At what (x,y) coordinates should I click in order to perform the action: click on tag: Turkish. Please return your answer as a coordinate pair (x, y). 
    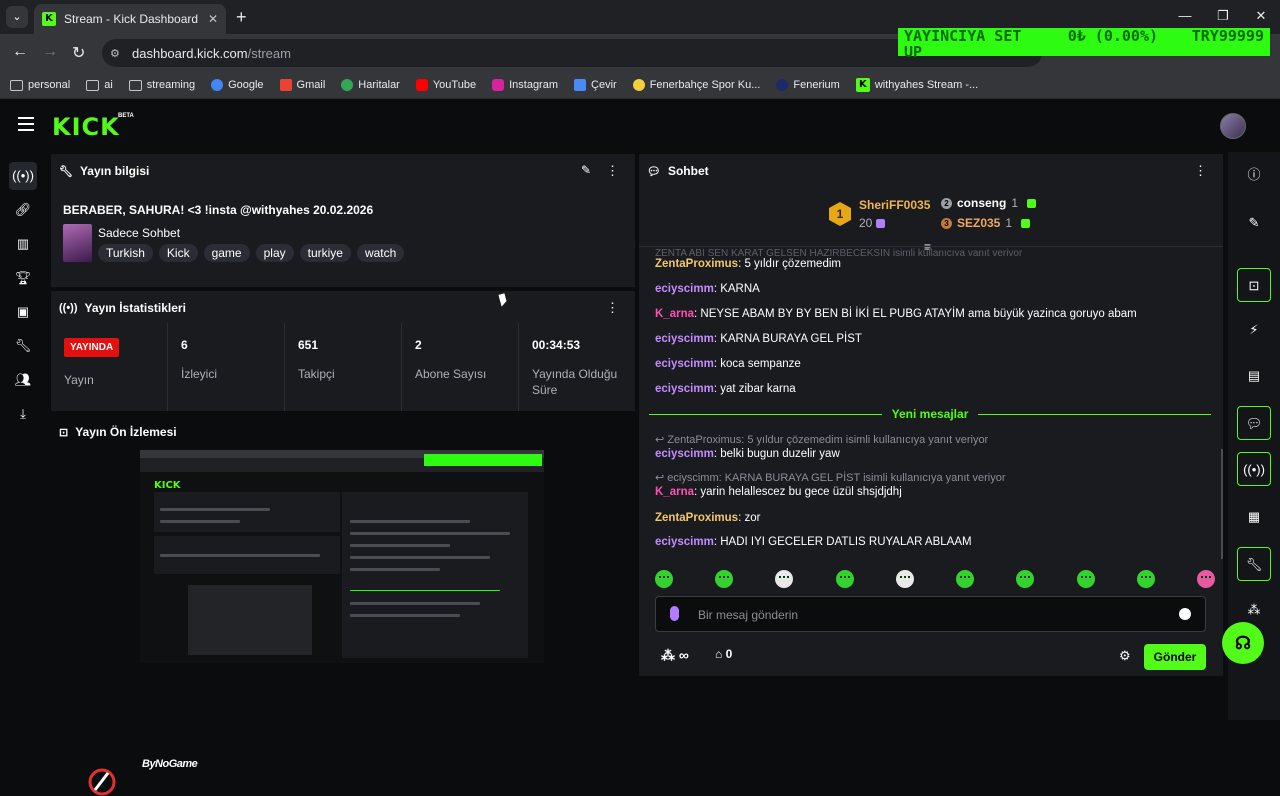
    Looking at the image, I should click on (125, 253).